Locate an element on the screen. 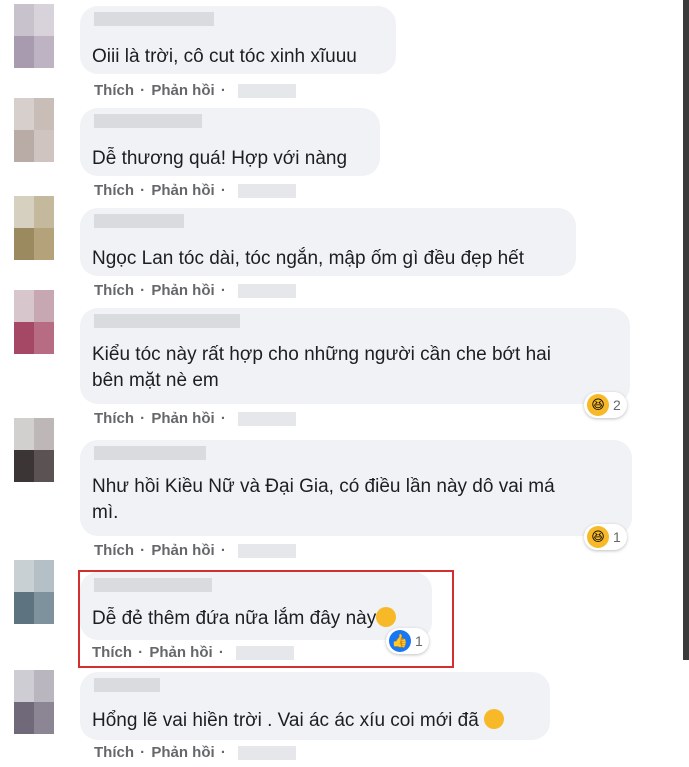 The height and width of the screenshot is (767, 689). reaction-count: 2 is located at coordinates (617, 405).